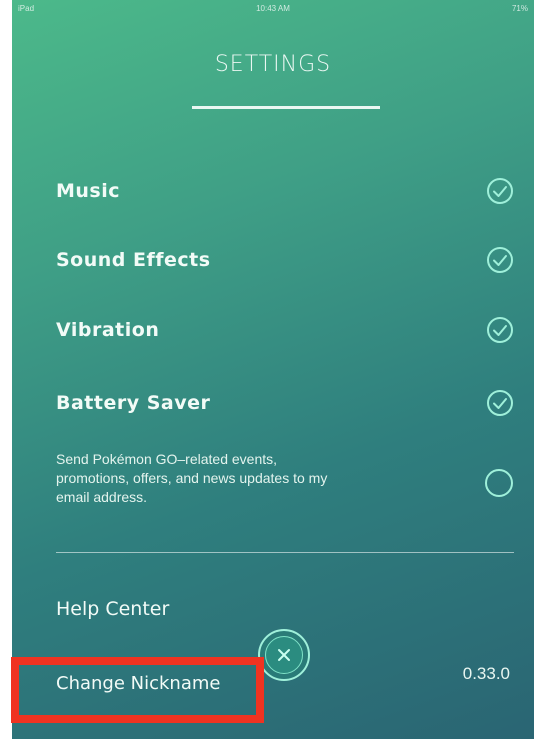  I want to click on status-battery: 71%, so click(519, 8).